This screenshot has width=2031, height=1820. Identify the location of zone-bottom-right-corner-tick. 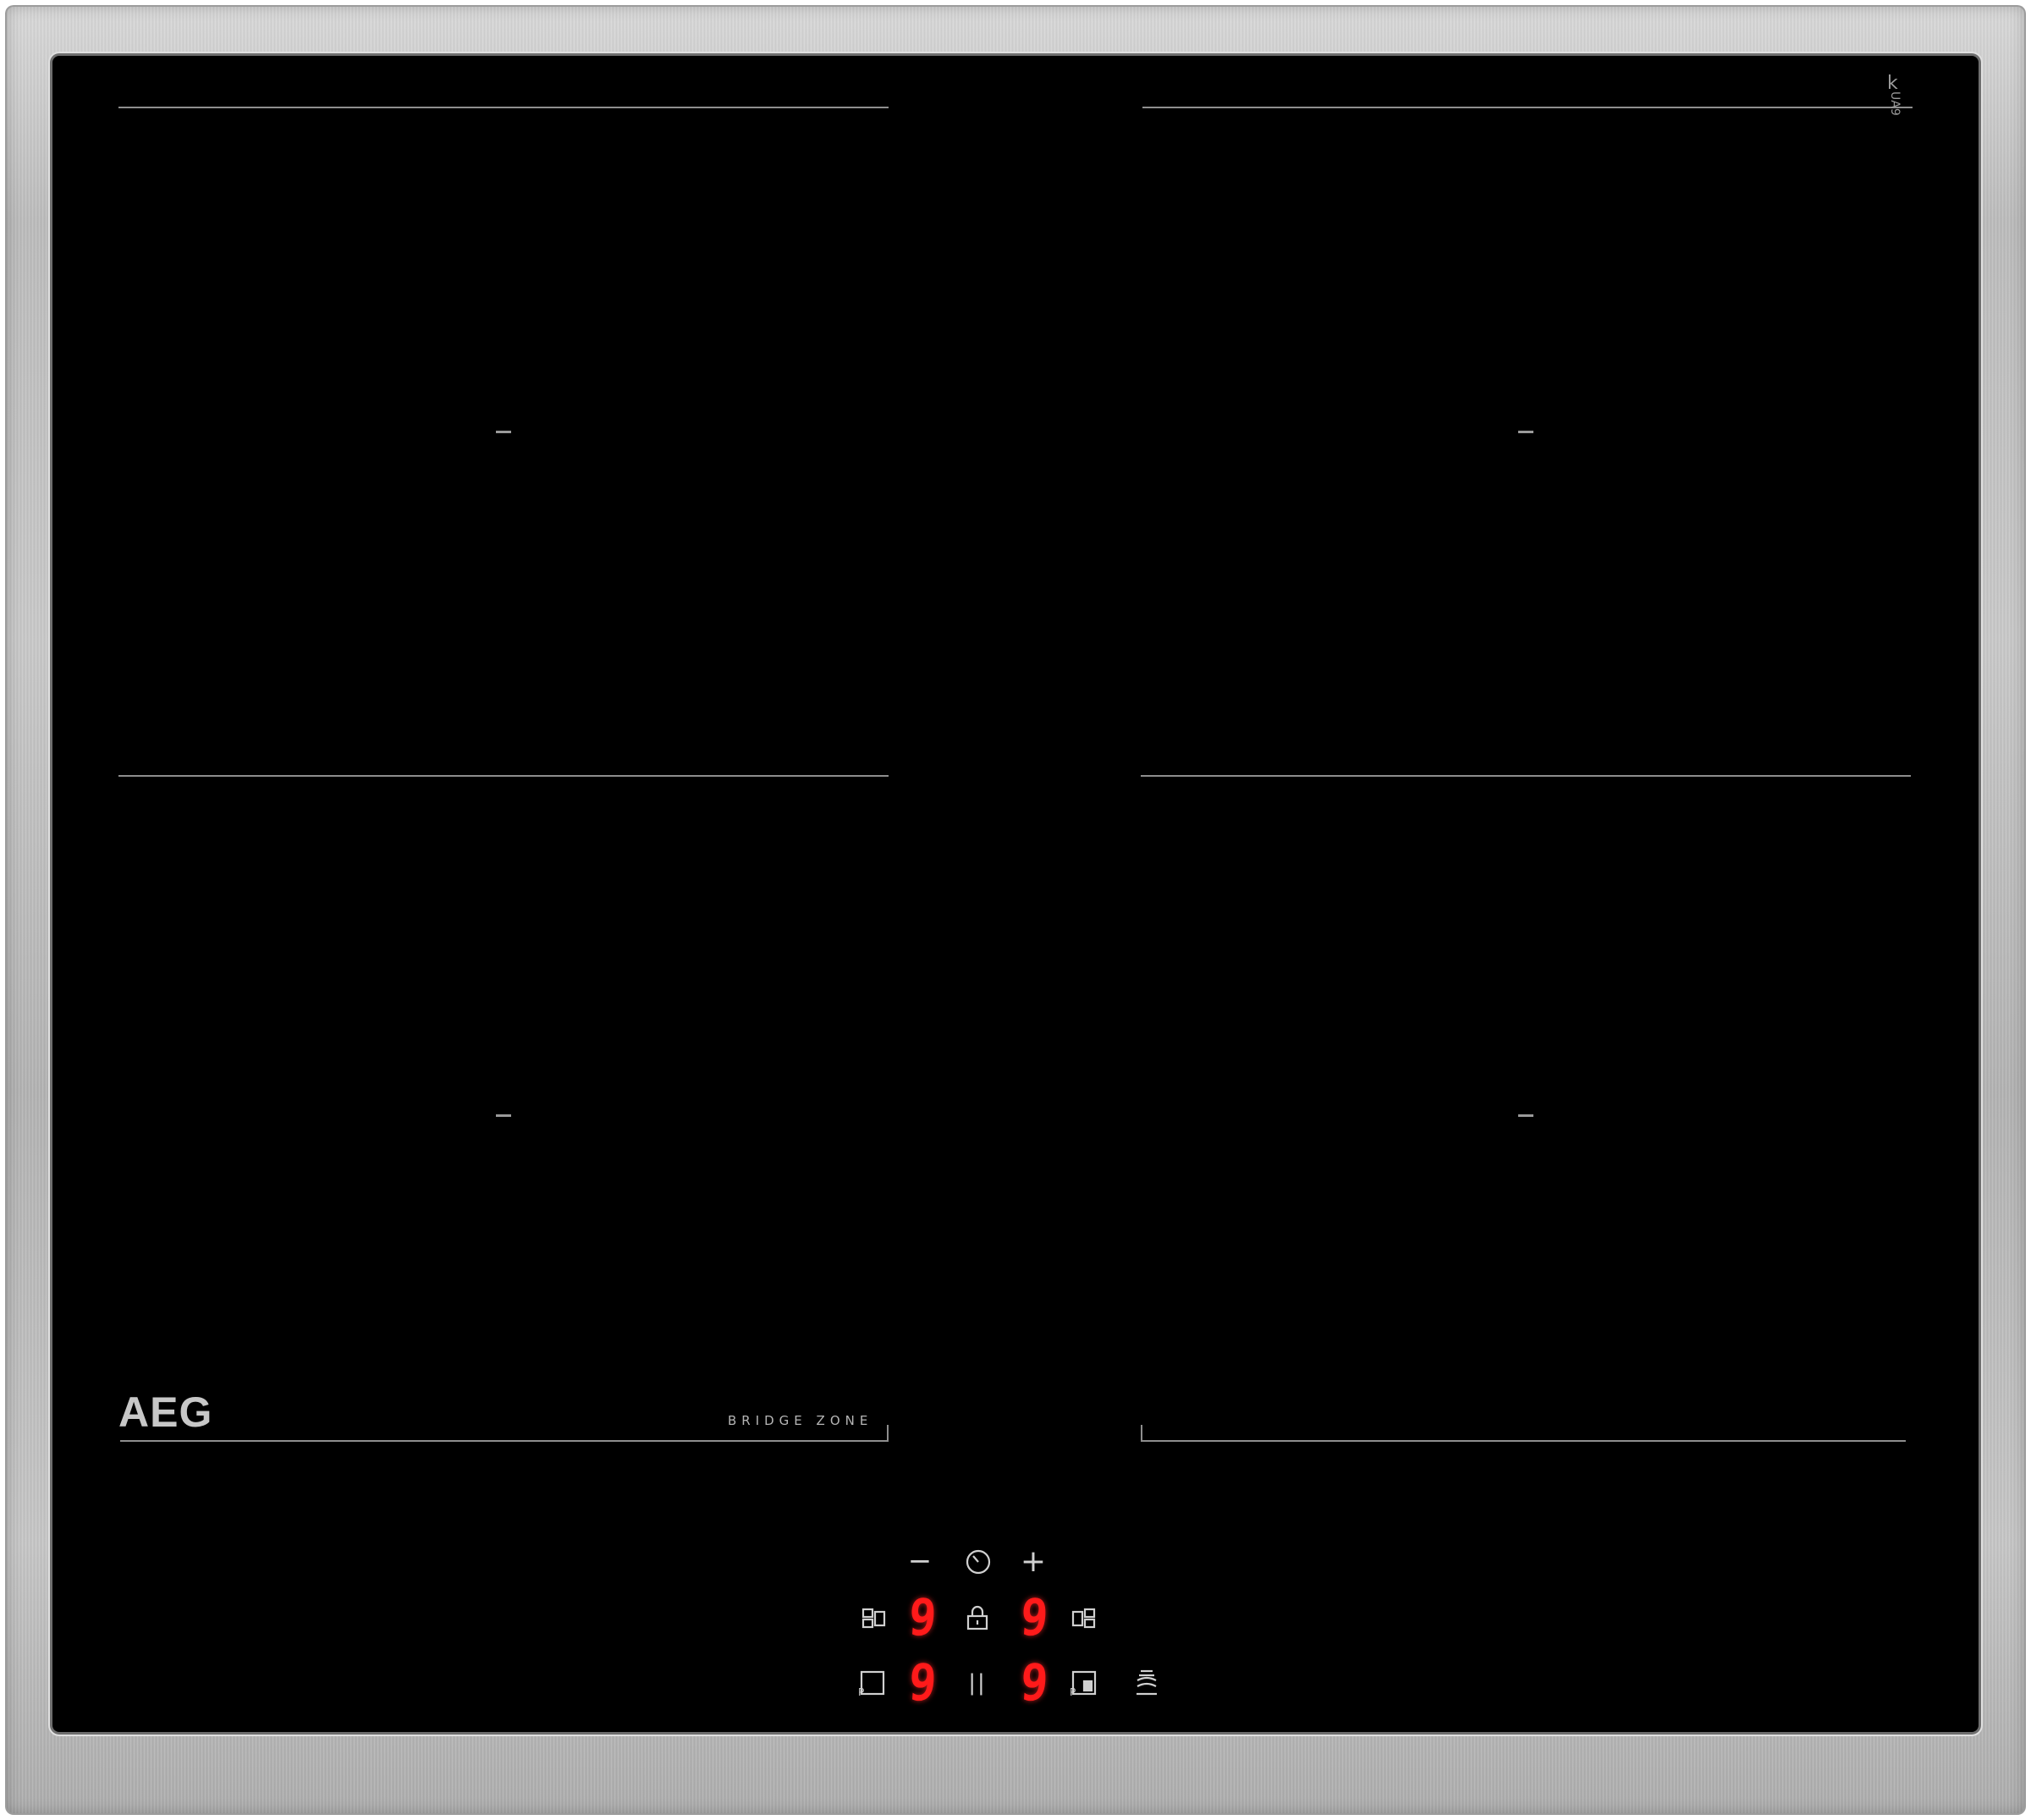
(1141, 1433).